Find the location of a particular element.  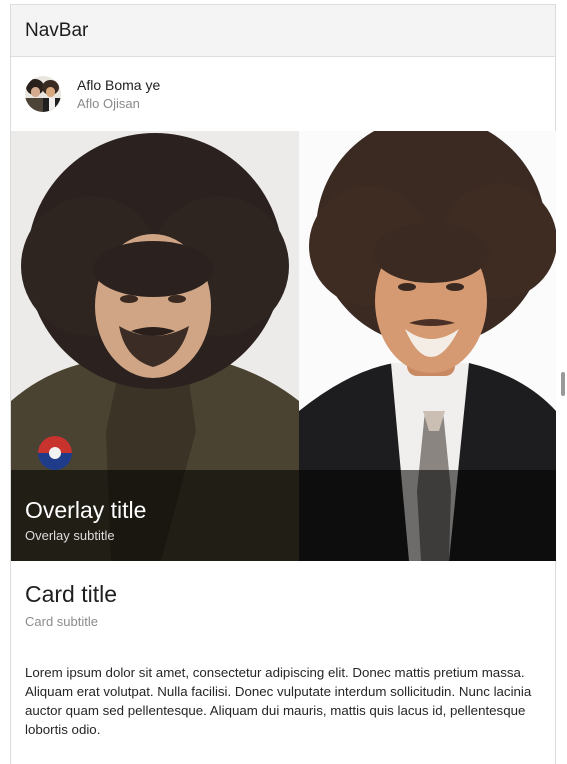

scrollbar-thumb is located at coordinates (563, 384).